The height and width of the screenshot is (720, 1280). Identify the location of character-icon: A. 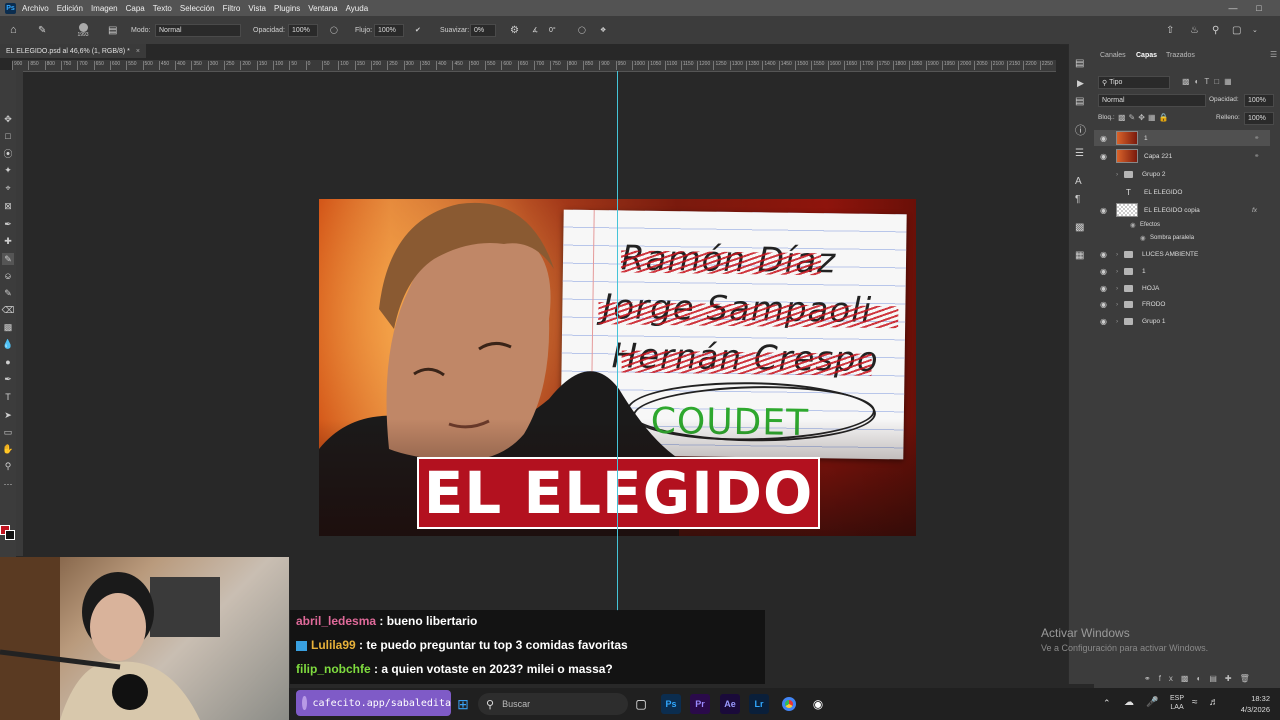
(1078, 181).